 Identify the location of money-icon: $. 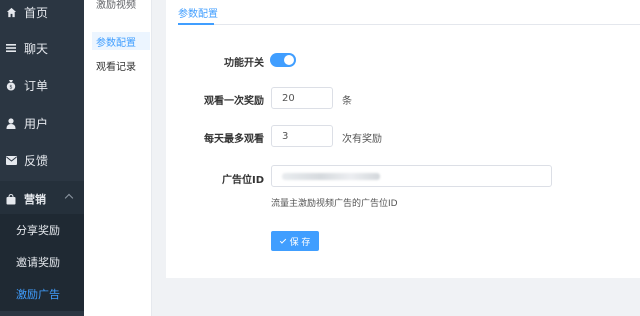
(11, 85).